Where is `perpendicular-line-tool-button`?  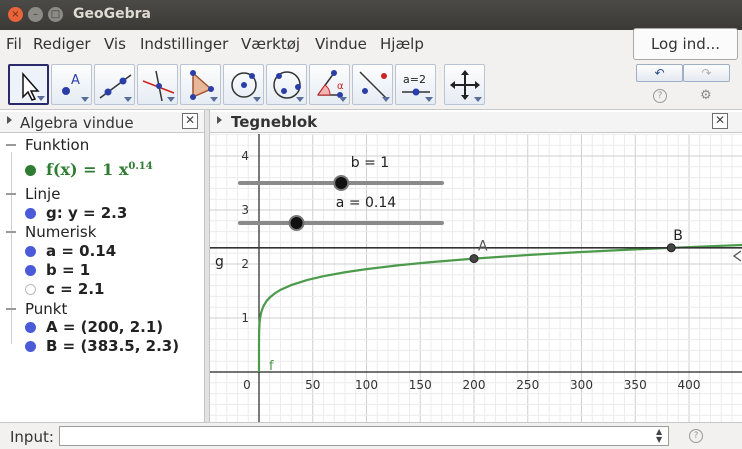
perpendicular-line-tool-button is located at coordinates (157, 84).